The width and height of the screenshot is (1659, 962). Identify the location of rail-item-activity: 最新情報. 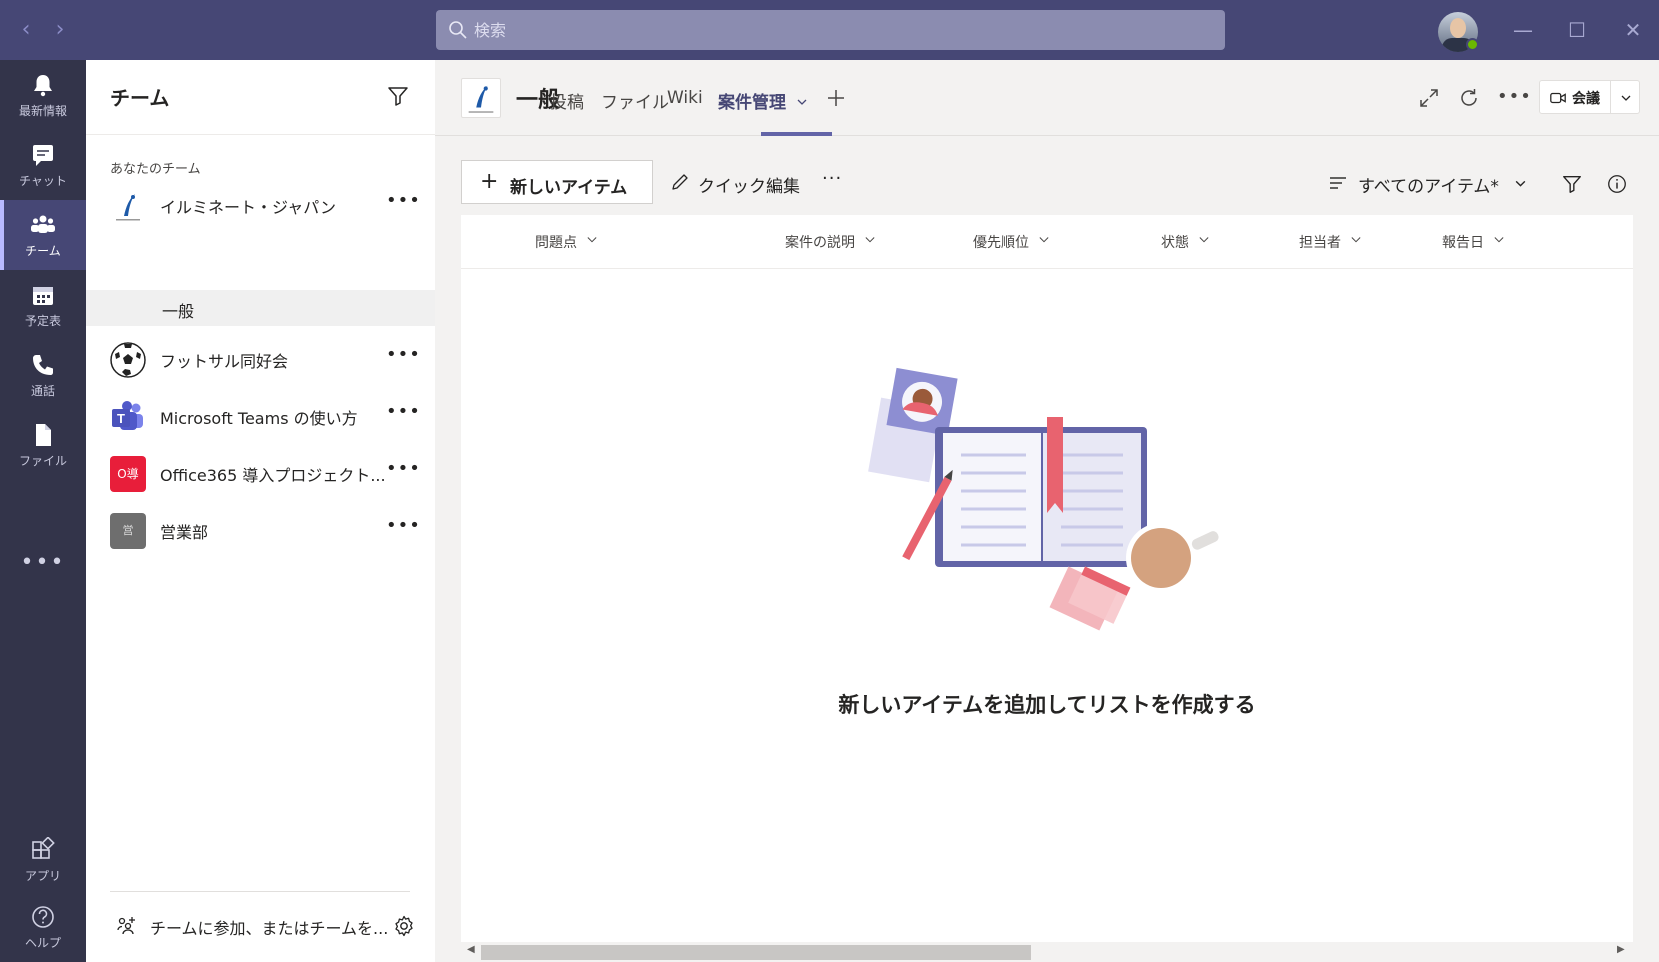
(43, 95).